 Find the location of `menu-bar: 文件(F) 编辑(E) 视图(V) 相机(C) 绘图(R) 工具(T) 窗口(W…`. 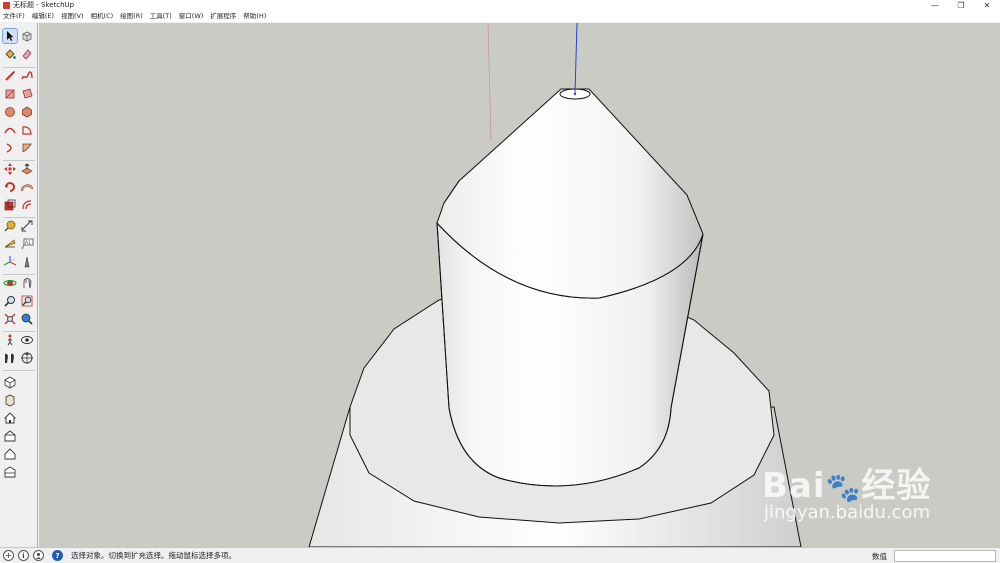

menu-bar: 文件(F) 编辑(E) 视图(V) 相机(C) 绘图(R) 工具(T) 窗口(W… is located at coordinates (500, 16).